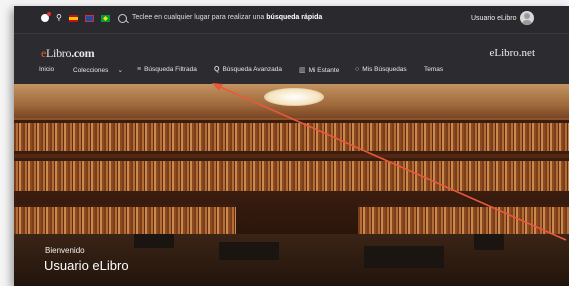 The height and width of the screenshot is (286, 569). What do you see at coordinates (302, 70) in the screenshot?
I see `bookshelf-icon: ▥` at bounding box center [302, 70].